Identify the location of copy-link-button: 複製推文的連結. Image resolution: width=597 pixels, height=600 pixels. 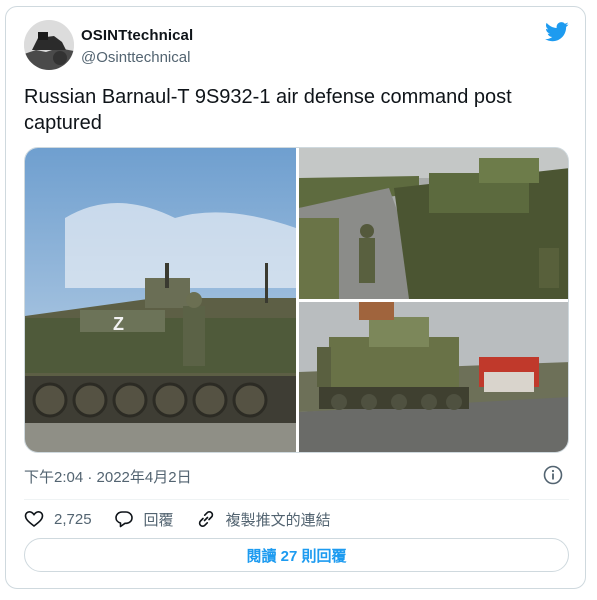
(263, 519).